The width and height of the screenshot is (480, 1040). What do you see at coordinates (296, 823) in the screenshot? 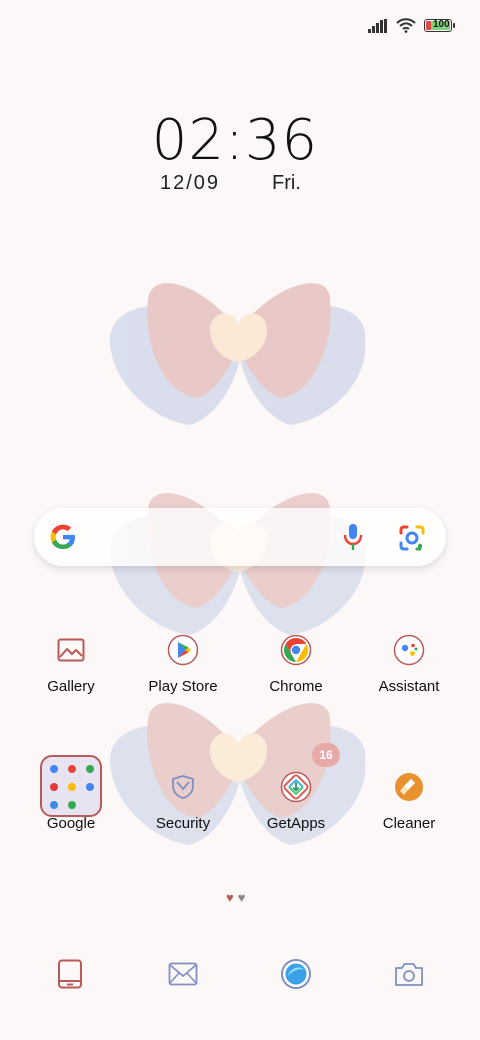
I see `app-label: GetApps` at bounding box center [296, 823].